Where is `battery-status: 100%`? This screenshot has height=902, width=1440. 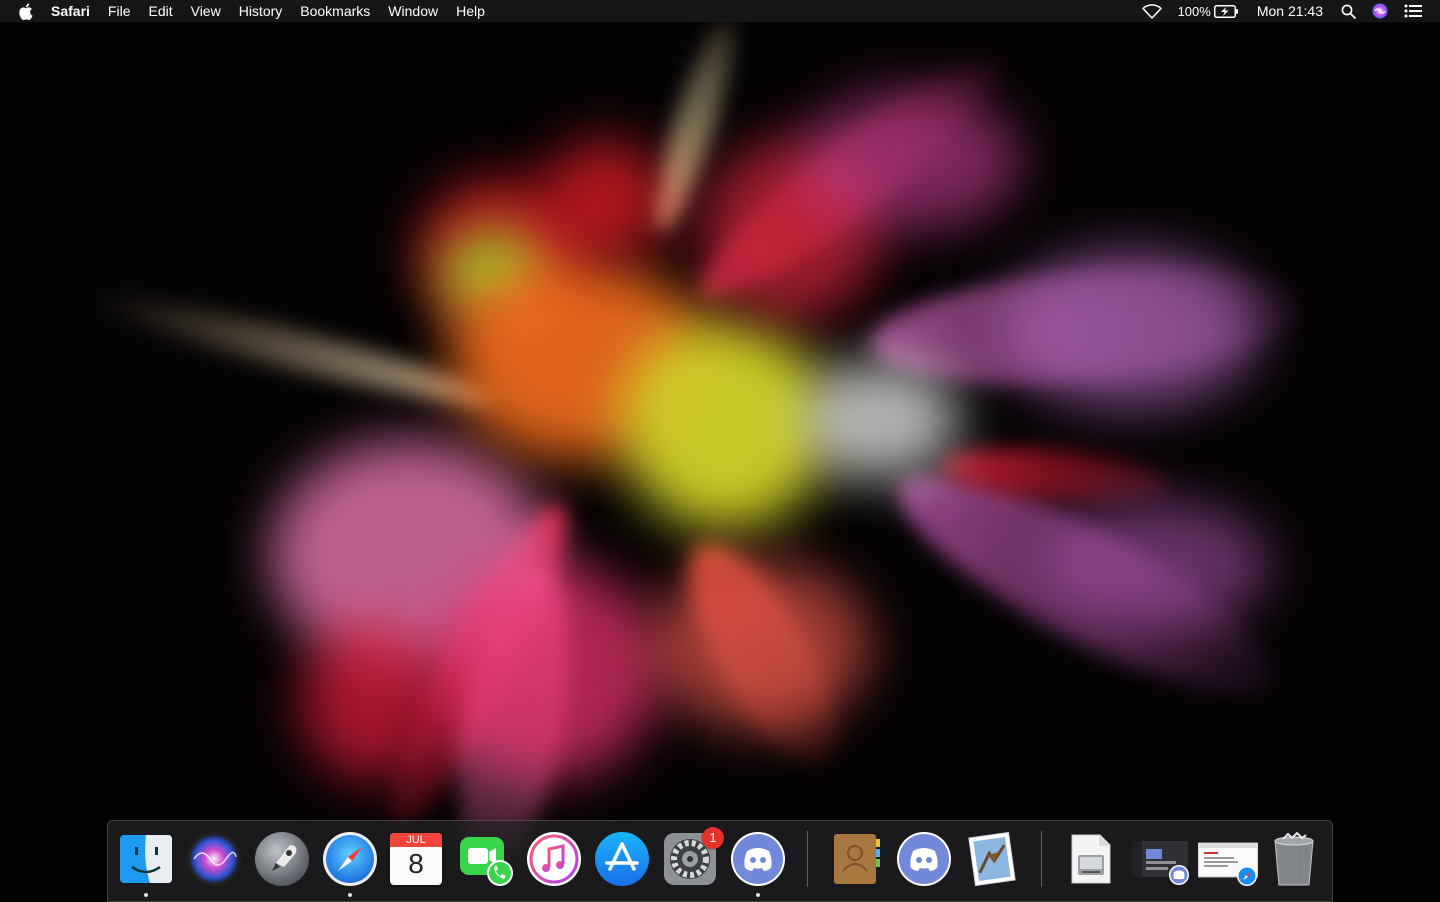 battery-status: 100% is located at coordinates (1208, 11).